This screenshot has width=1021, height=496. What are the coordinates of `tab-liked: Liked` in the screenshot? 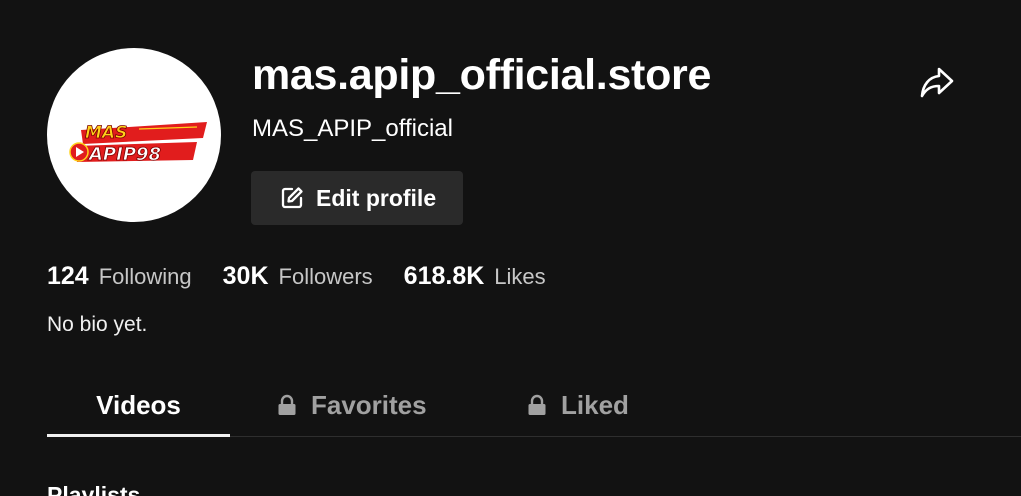 It's located at (582, 405).